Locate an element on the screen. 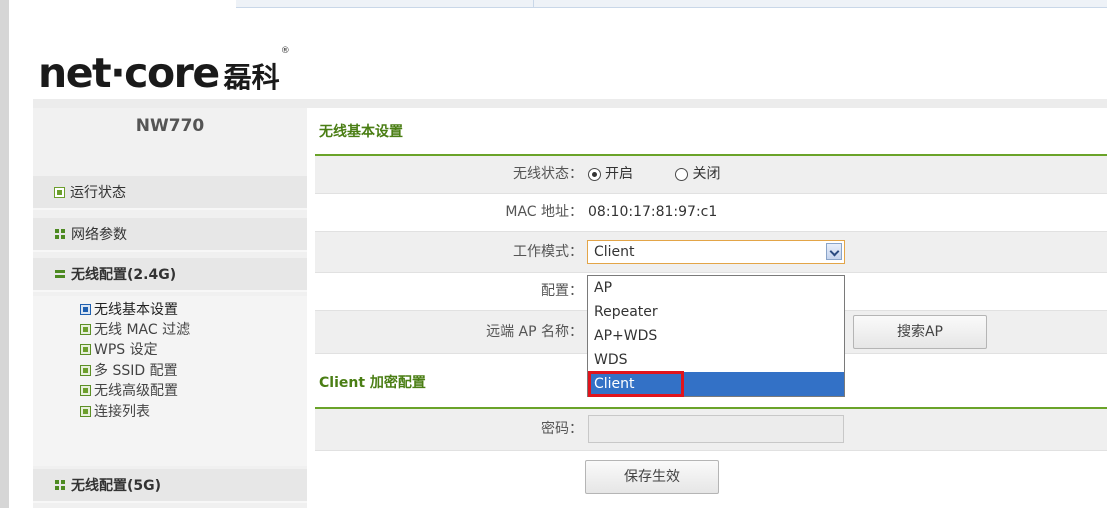 The image size is (1107, 508). submenu-item-connection-list: 连接列表 is located at coordinates (115, 411).